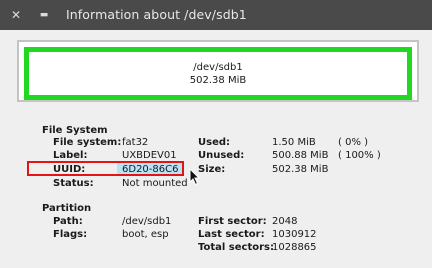 The width and height of the screenshot is (432, 268). What do you see at coordinates (284, 221) in the screenshot?
I see `part-value-first-sector: 2048` at bounding box center [284, 221].